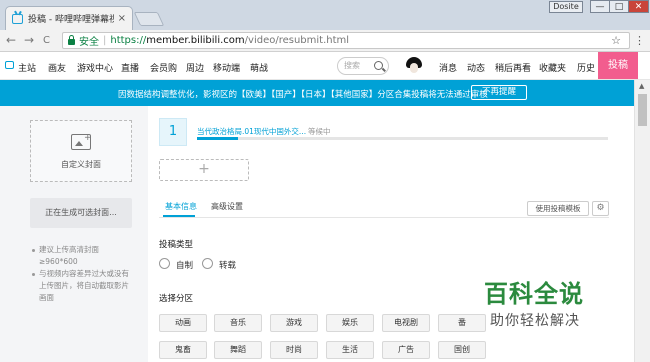 The image size is (650, 362). I want to click on nav-item-game-center: 游戏中心, so click(95, 67).